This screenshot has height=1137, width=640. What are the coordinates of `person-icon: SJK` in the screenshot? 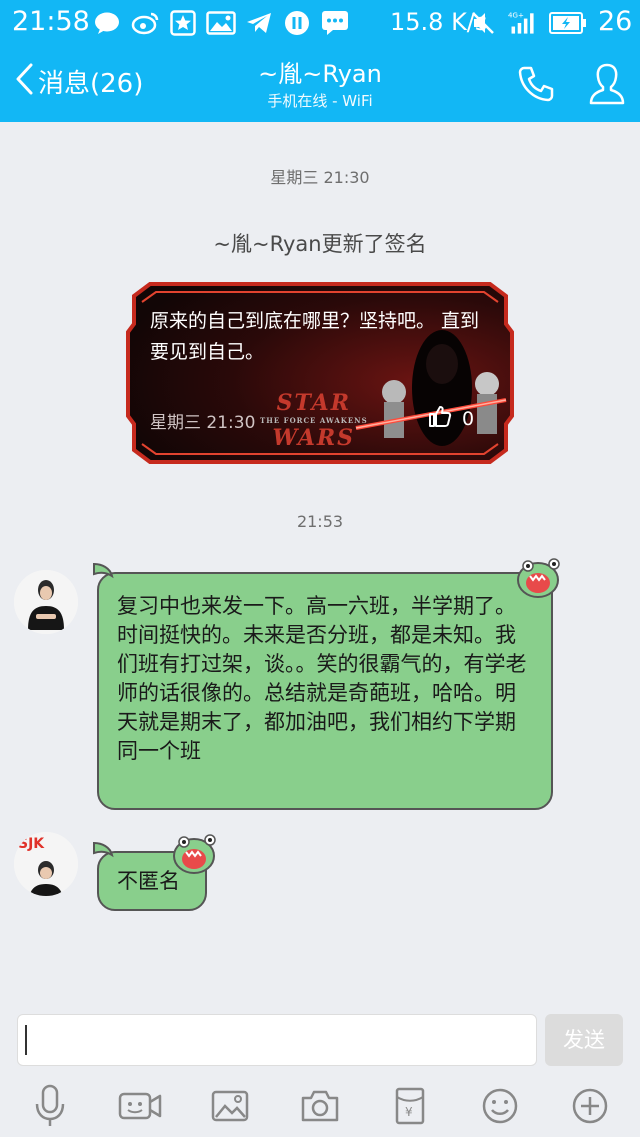 It's located at (46, 864).